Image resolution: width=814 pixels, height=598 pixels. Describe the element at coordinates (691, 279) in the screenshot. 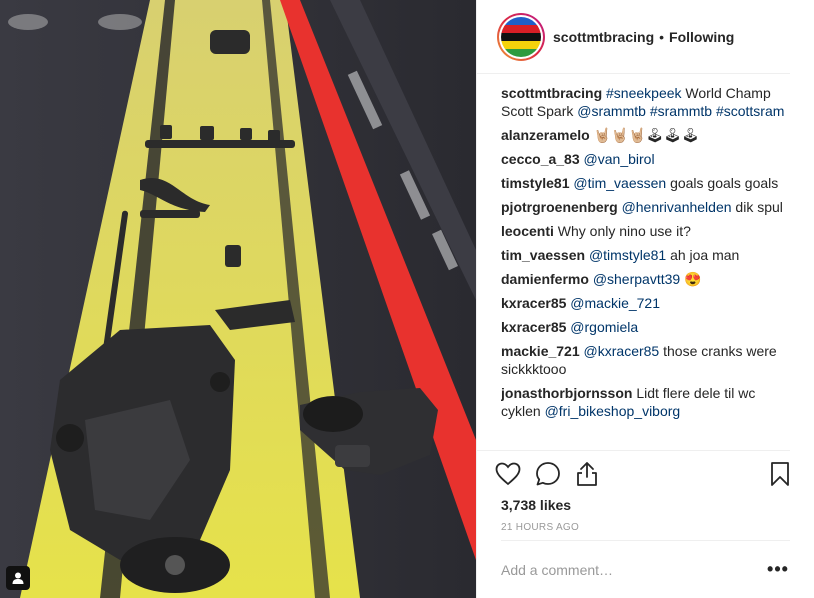

I see `comment-text: 😍` at that location.